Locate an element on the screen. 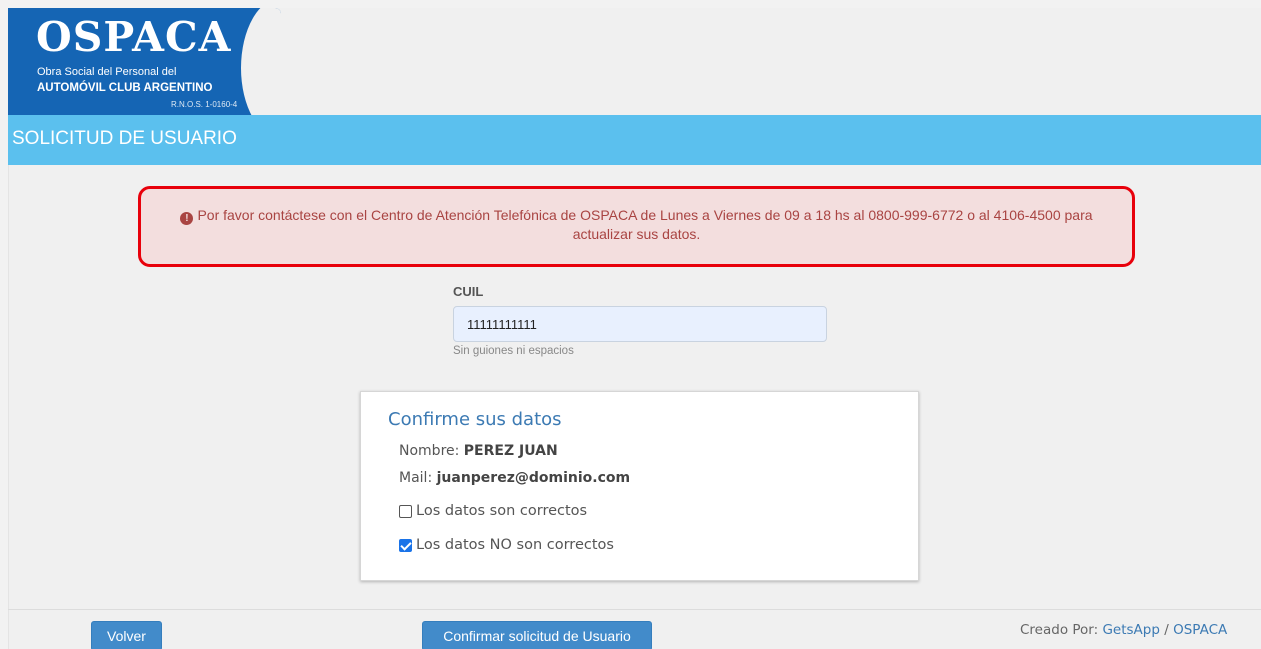  data-incorrect-checkbox is located at coordinates (405, 545).